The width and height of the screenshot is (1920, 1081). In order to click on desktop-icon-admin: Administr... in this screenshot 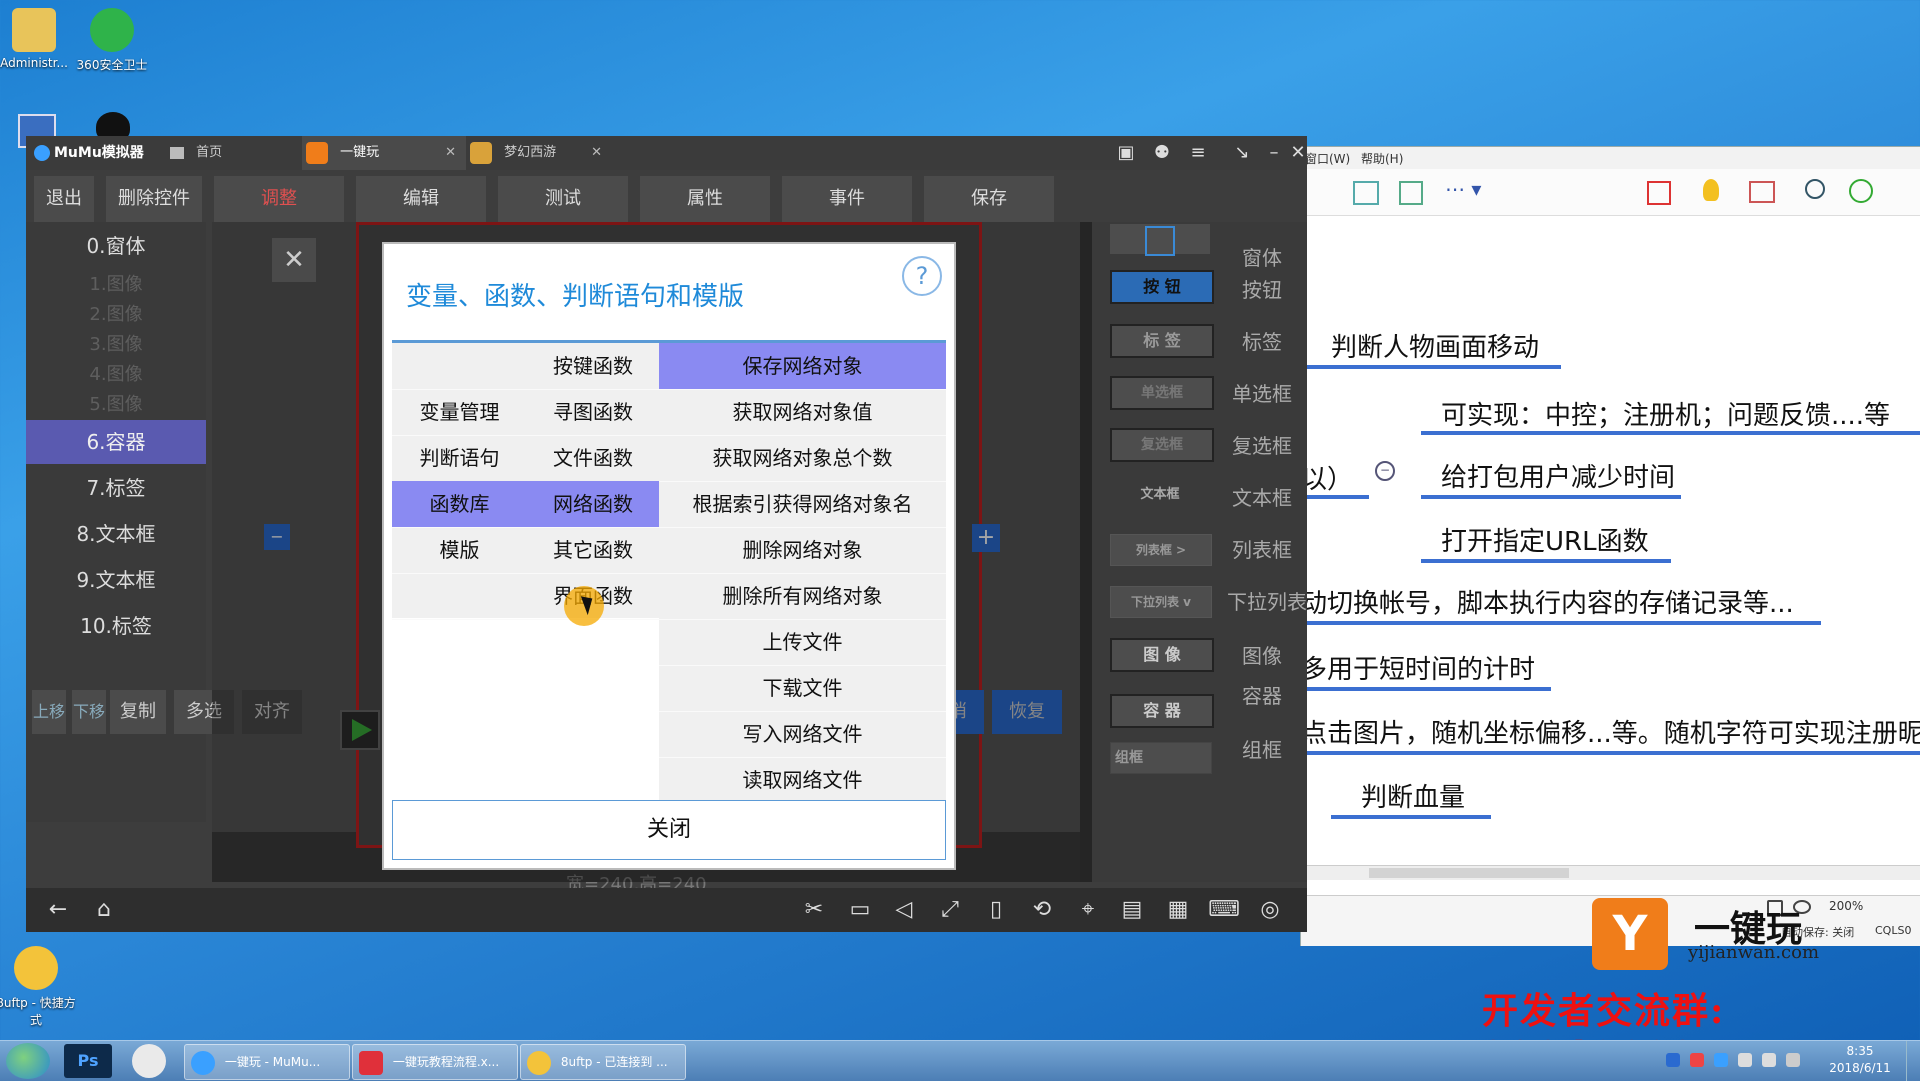, I will do `click(37, 39)`.